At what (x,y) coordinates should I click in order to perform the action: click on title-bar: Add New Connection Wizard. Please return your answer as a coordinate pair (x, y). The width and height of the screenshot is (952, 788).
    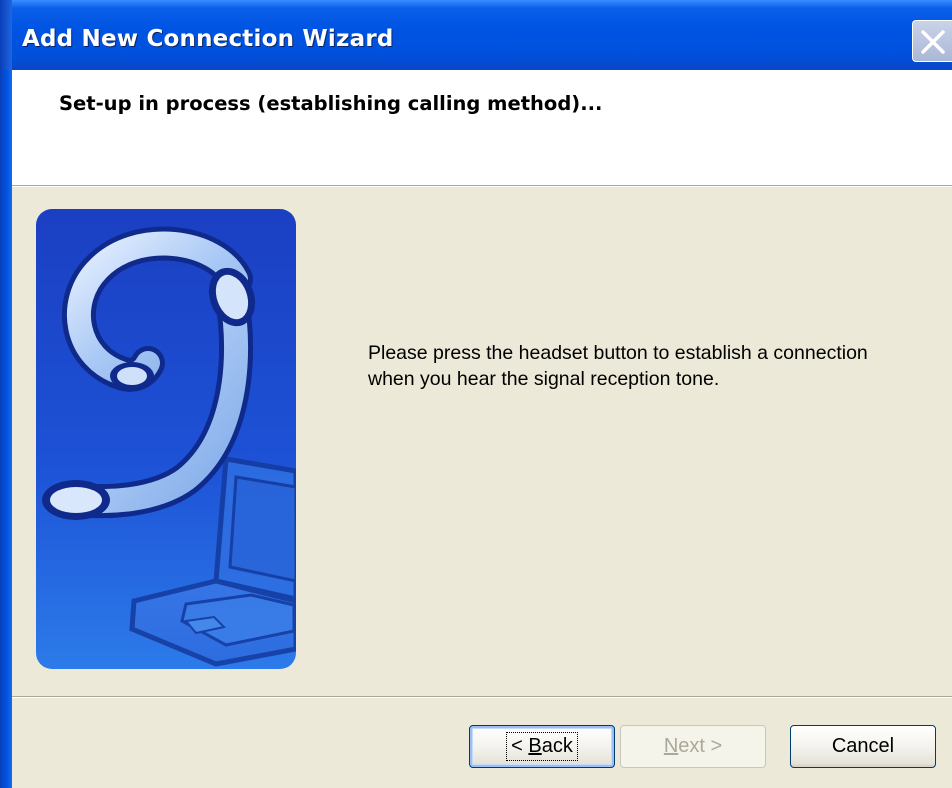
    Looking at the image, I should click on (476, 35).